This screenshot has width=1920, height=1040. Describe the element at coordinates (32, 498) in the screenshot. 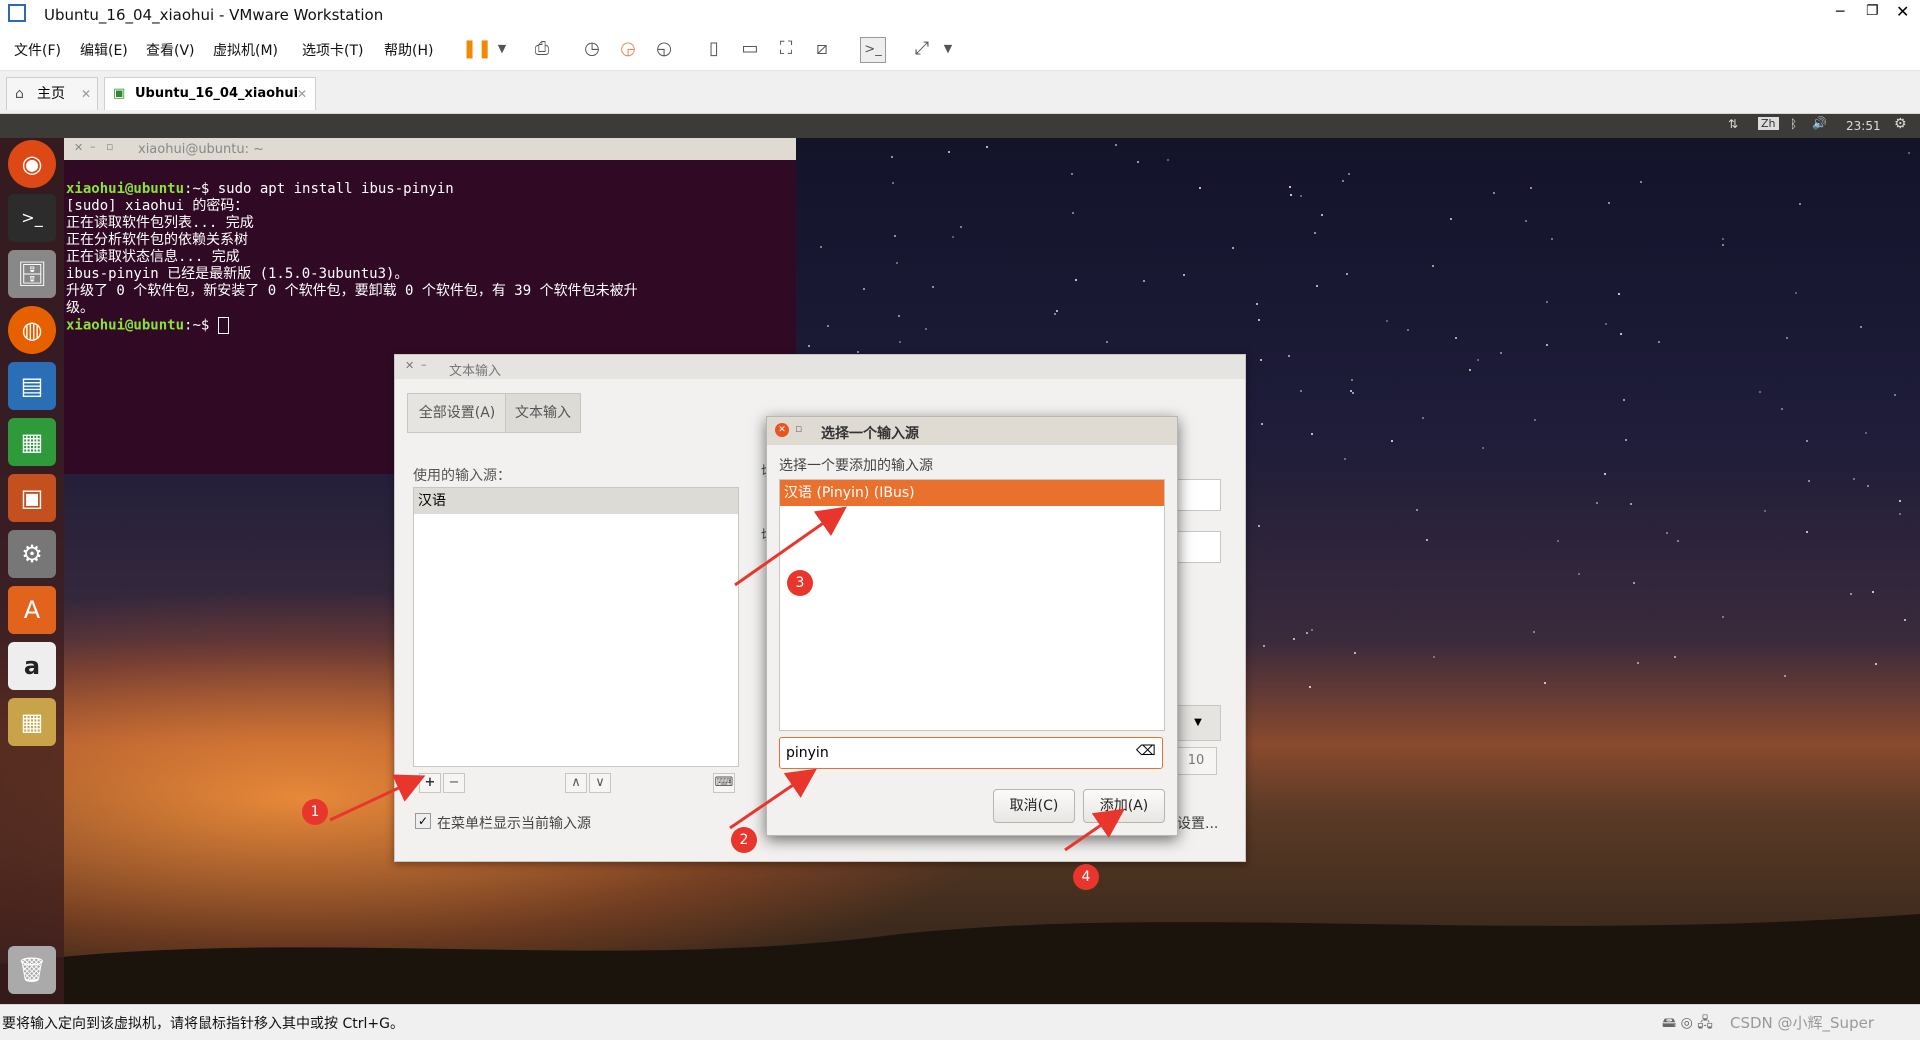

I see `impress-icon: ▣` at that location.